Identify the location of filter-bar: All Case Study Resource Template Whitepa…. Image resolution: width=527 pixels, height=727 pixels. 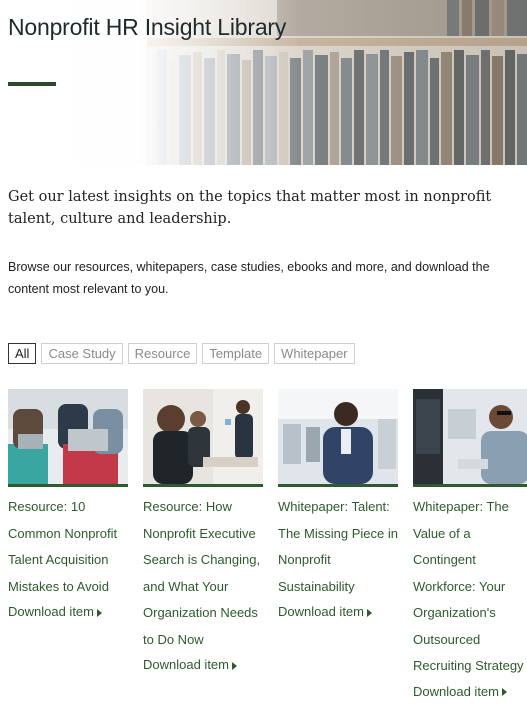
(181, 353).